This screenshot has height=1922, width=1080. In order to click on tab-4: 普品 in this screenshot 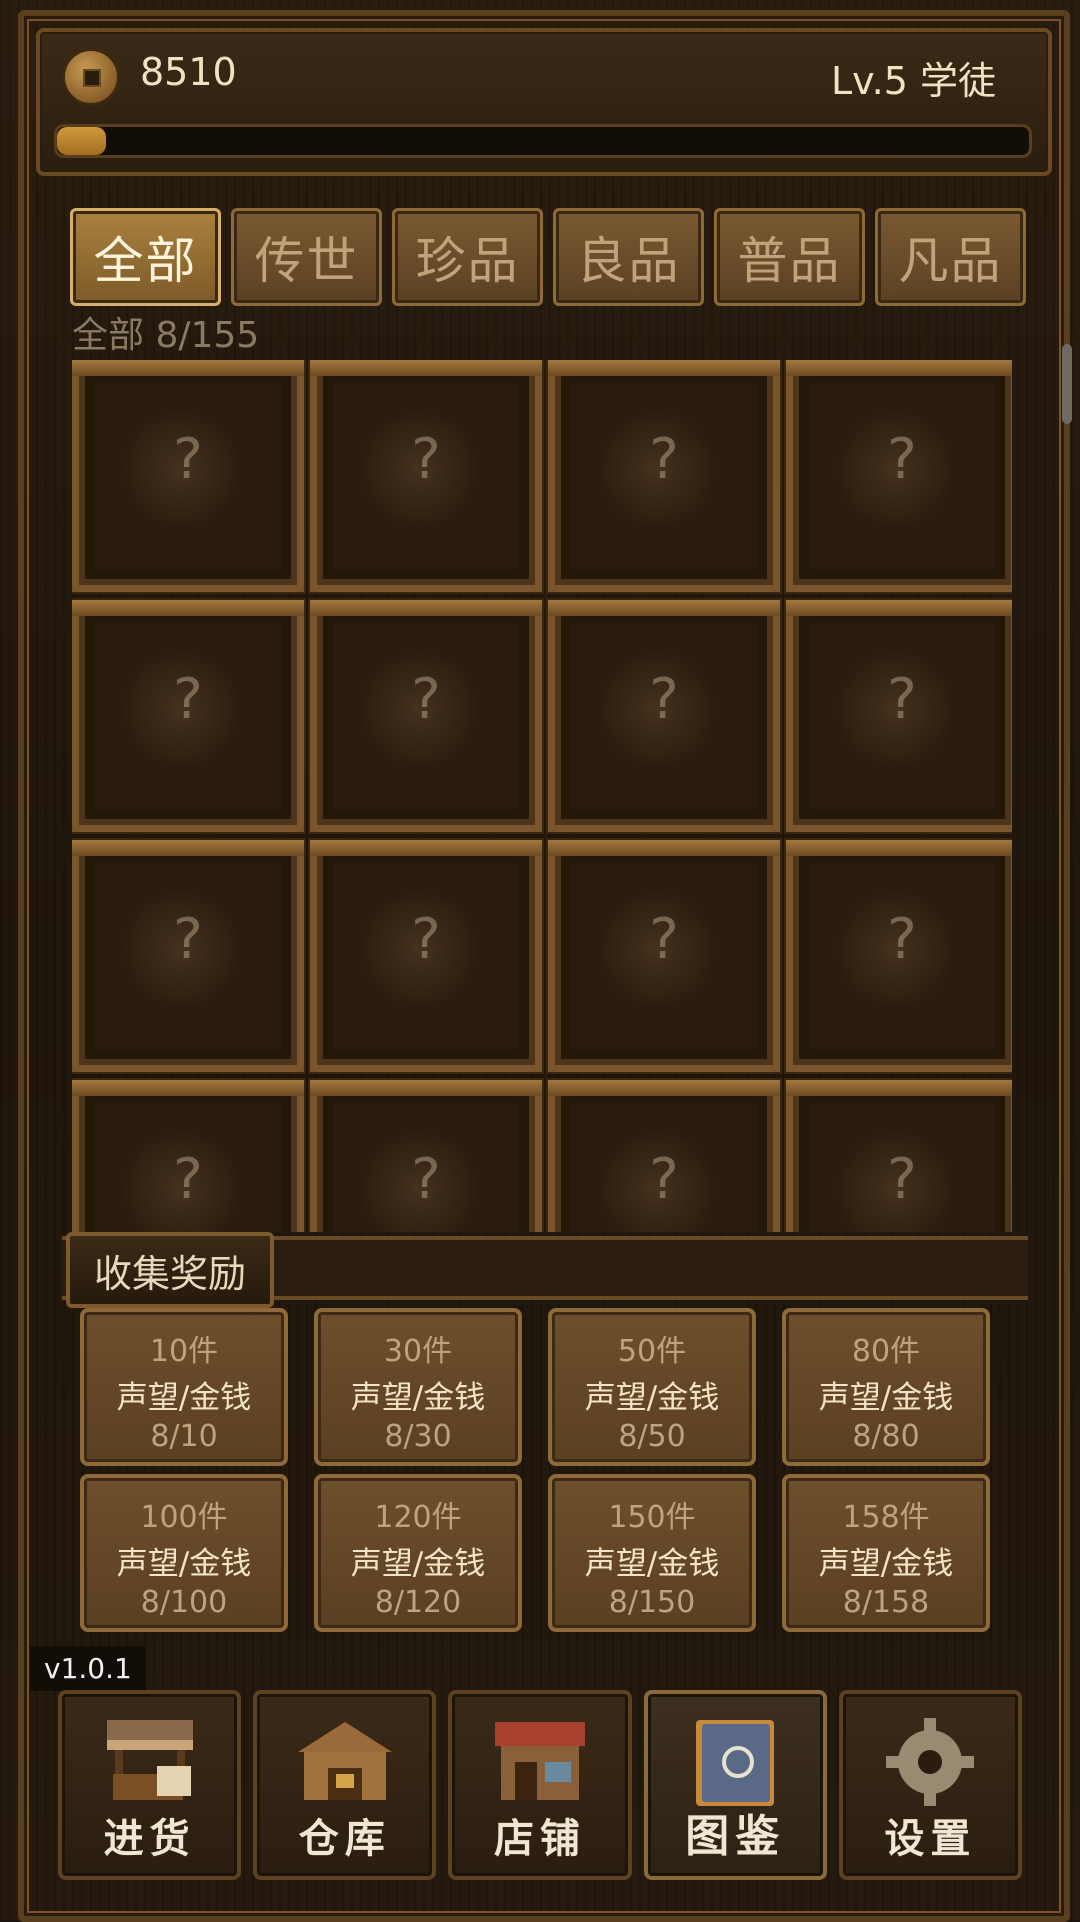, I will do `click(789, 257)`.